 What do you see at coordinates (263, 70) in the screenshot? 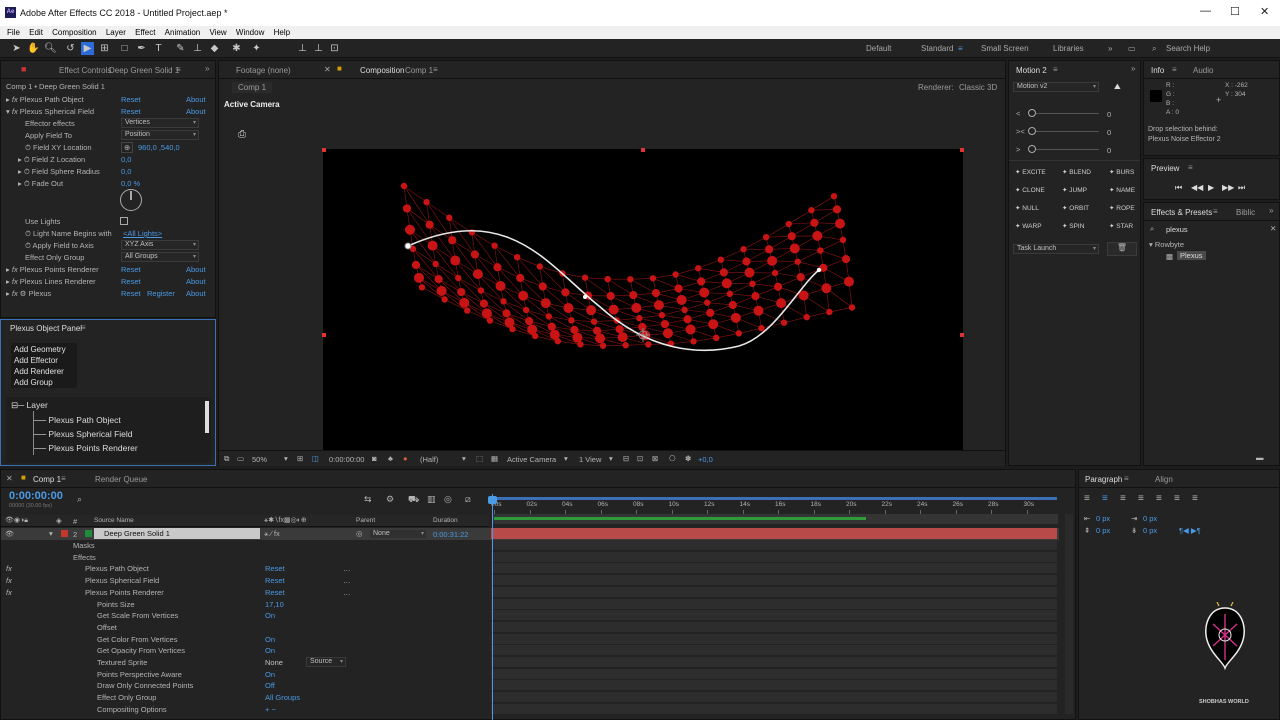
I see `footage-tab: Footage (none)` at bounding box center [263, 70].